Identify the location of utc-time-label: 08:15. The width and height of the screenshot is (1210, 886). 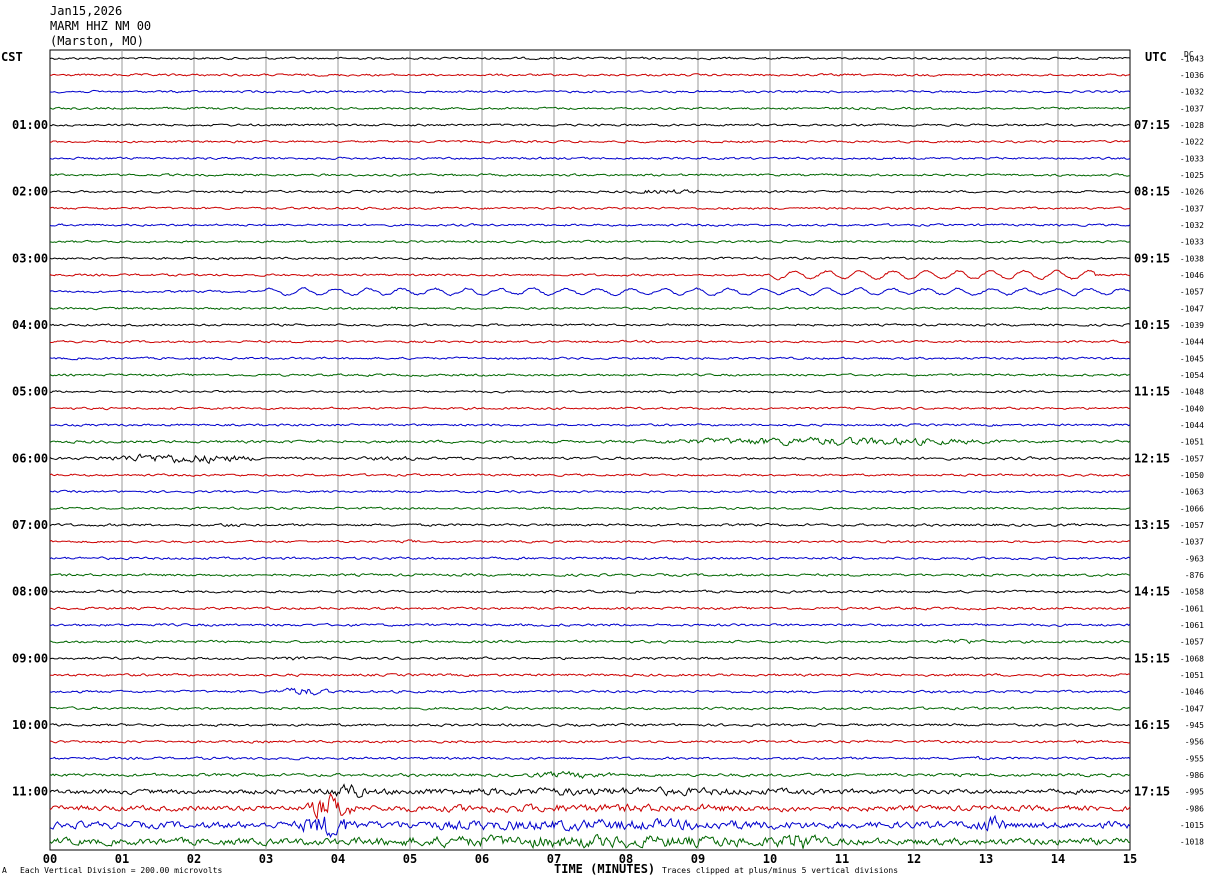
(1152, 192).